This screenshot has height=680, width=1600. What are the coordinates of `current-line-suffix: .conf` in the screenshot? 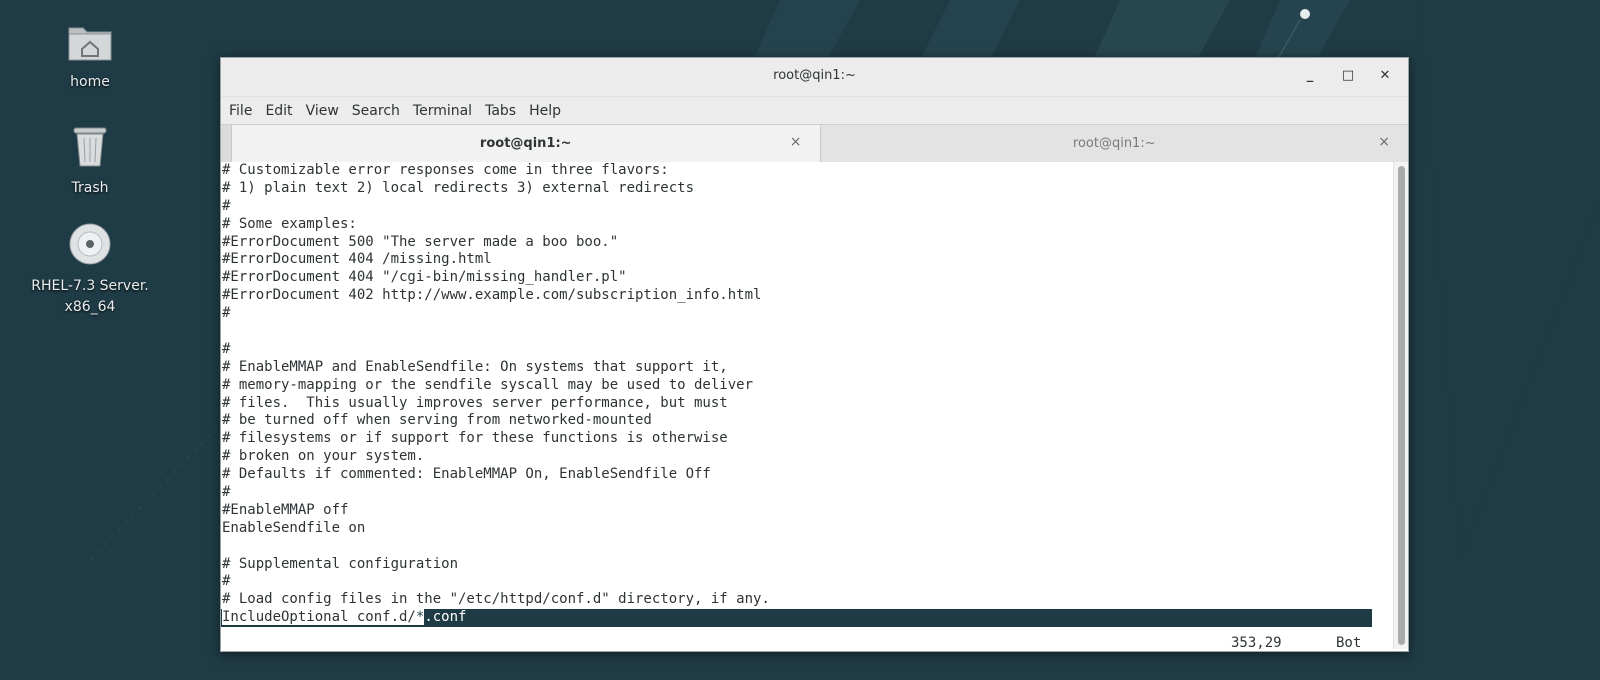 It's located at (445, 617).